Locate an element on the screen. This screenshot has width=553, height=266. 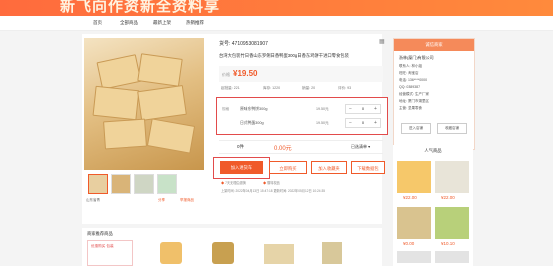
order-summary: 0件 0.00元 已选清单 ▾ is located at coordinates (301, 147).